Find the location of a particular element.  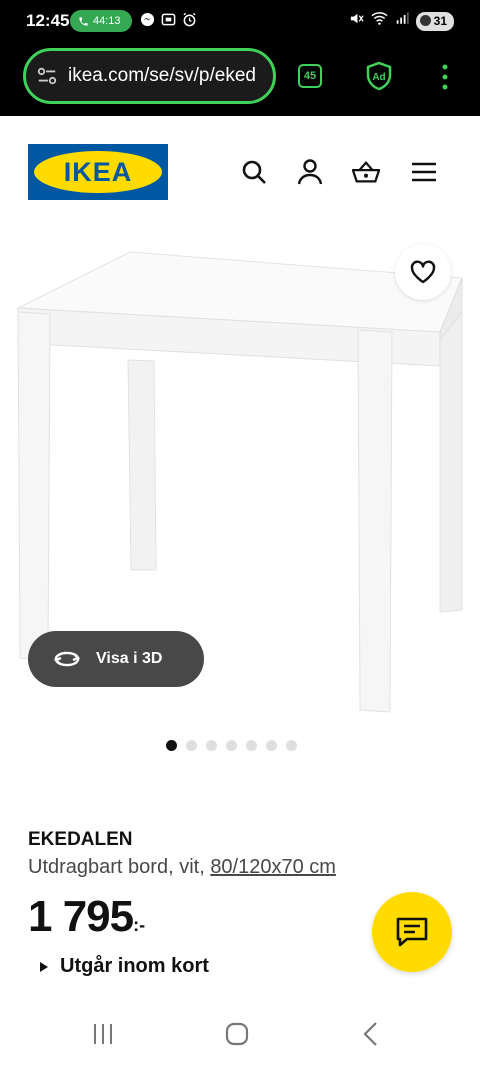

status-bar: 12:45 44:13 31 is located at coordinates (240, 21).